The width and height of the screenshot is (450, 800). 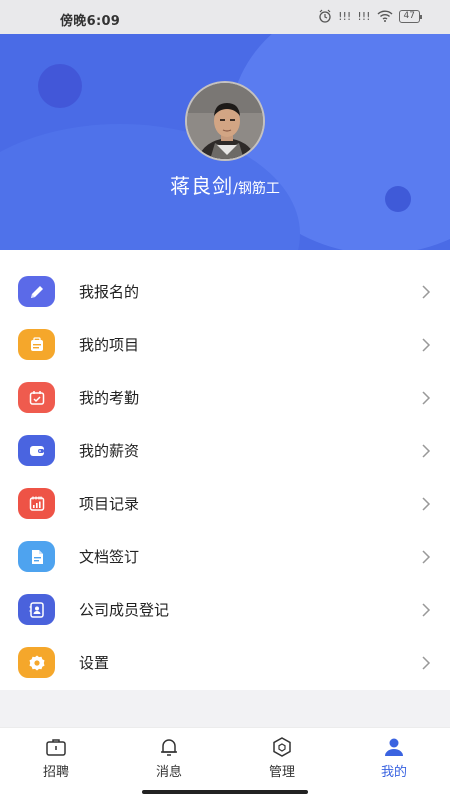 What do you see at coordinates (225, 792) in the screenshot?
I see `home-indicator` at bounding box center [225, 792].